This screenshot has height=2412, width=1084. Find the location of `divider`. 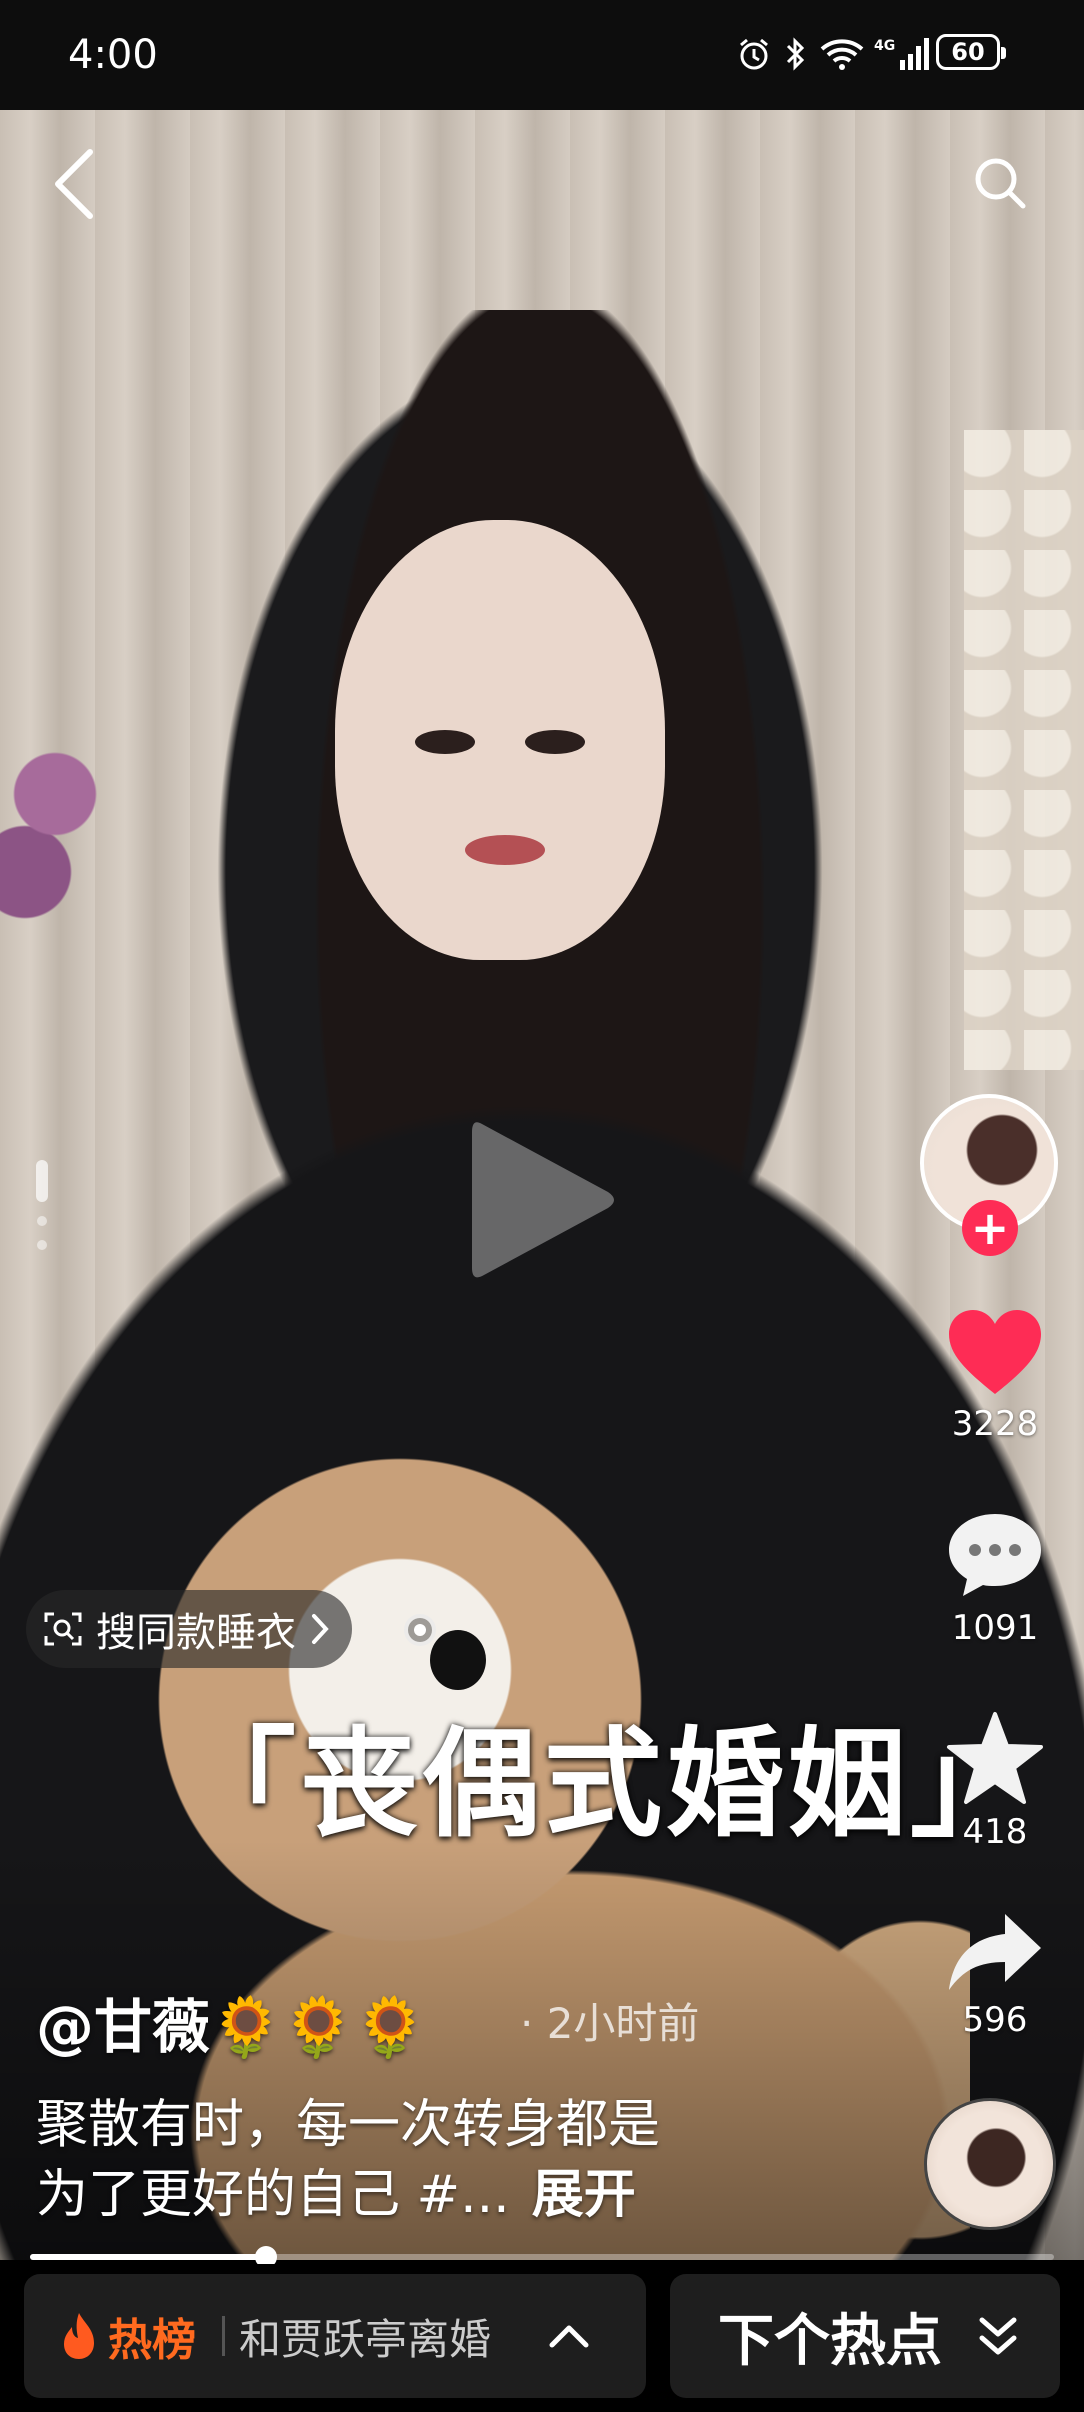

divider is located at coordinates (223, 2336).